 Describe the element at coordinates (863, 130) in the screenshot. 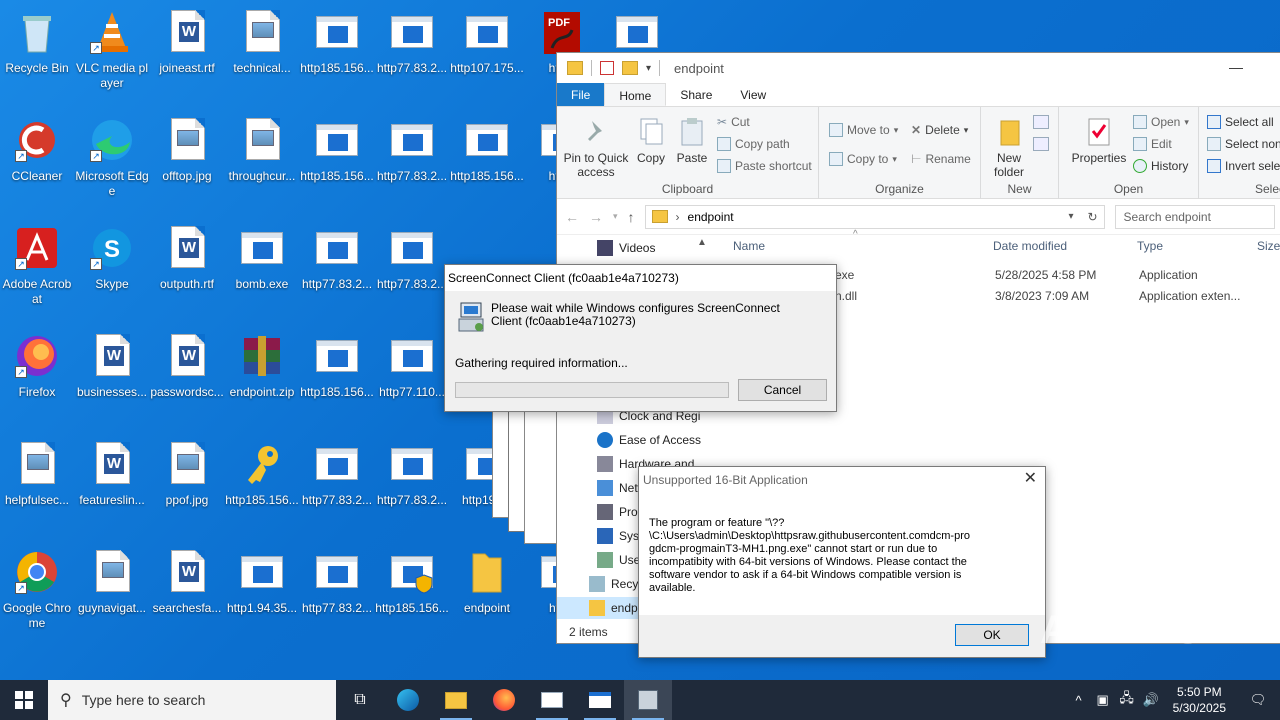

I see `move-to-button: Move to ▾` at that location.